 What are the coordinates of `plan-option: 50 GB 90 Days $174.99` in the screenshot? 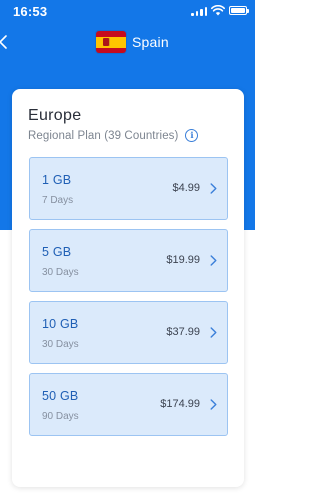 It's located at (128, 404).